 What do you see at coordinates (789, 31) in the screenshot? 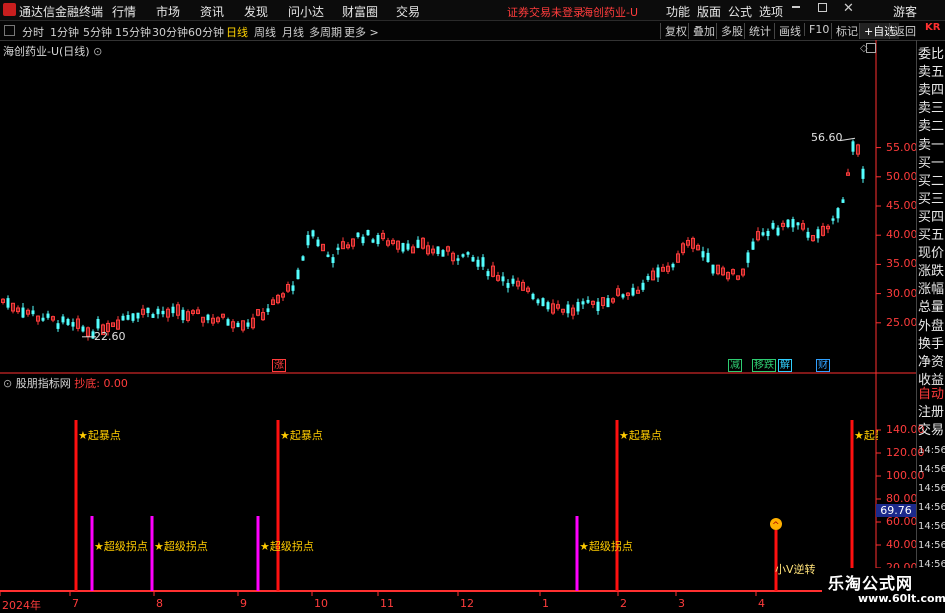
I see `draw-button: 画线` at bounding box center [789, 31].